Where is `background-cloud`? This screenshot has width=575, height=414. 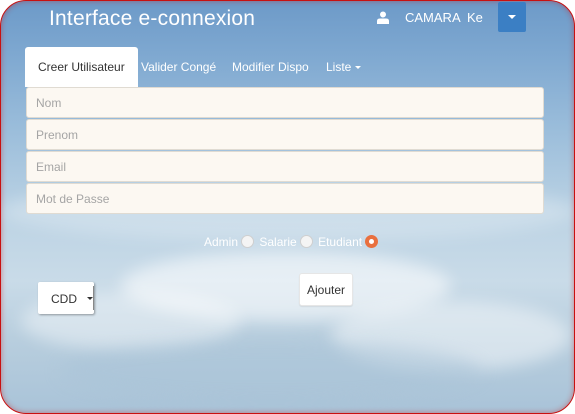
background-cloud is located at coordinates (271, 371).